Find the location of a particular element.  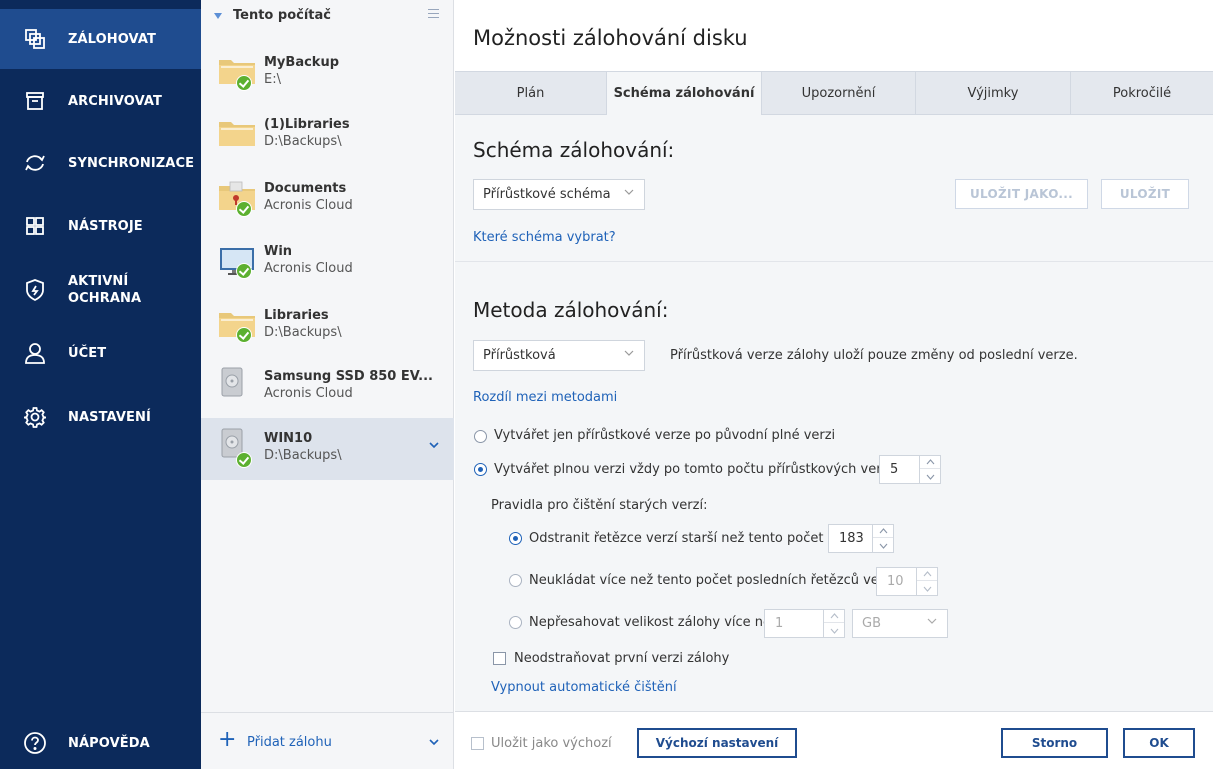

method-heading: Metoda zálohování: is located at coordinates (571, 310).